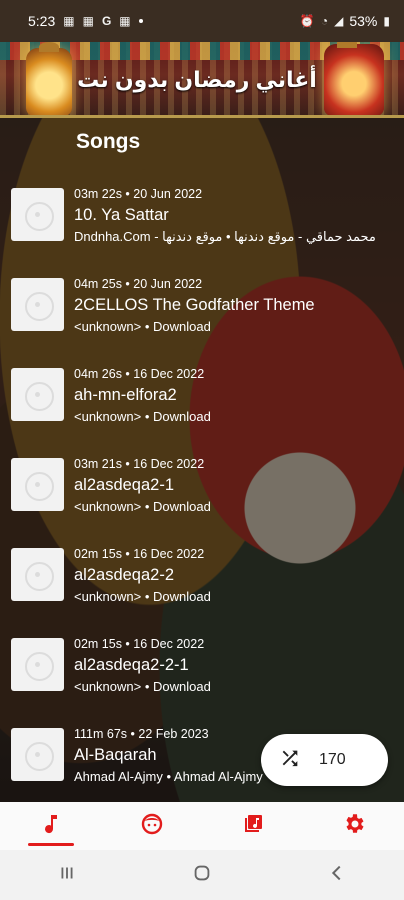 This screenshot has width=404, height=900. What do you see at coordinates (354, 78) in the screenshot?
I see `lantern-right-image` at bounding box center [354, 78].